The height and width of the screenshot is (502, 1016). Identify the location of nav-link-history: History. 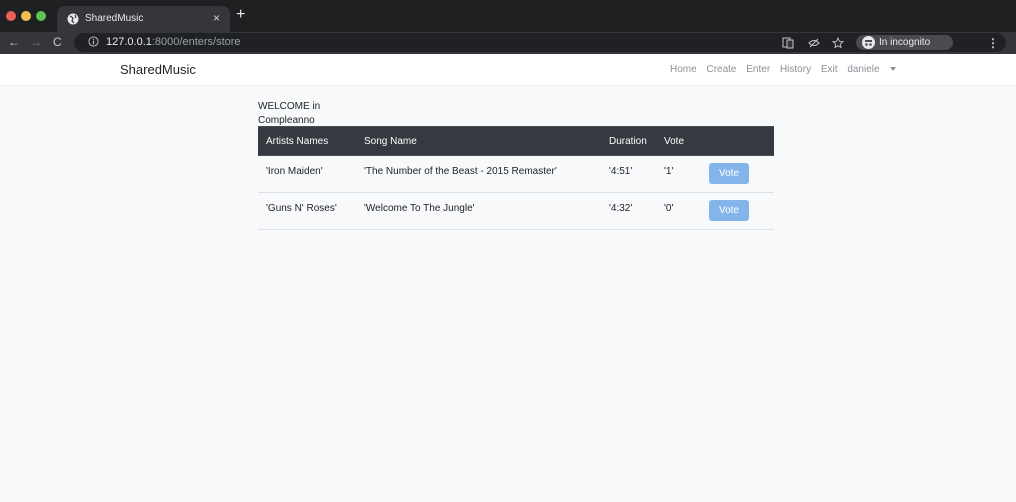
(795, 69).